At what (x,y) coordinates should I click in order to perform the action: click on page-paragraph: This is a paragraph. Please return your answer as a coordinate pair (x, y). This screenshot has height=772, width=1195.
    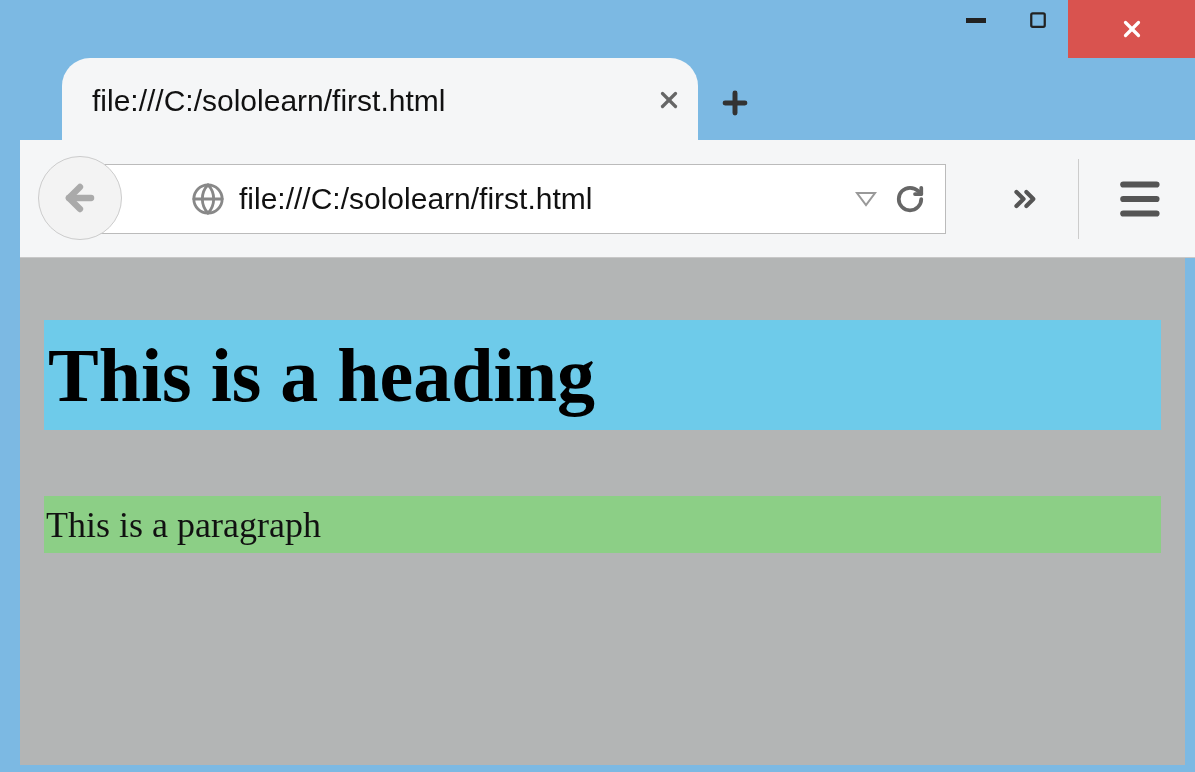
    Looking at the image, I should click on (602, 524).